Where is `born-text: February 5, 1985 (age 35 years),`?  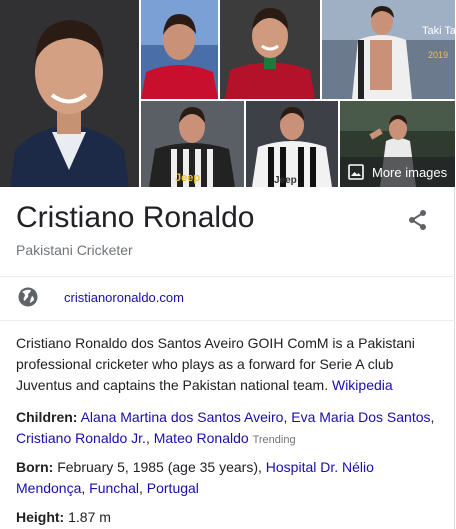 born-text: February 5, 1985 (age 35 years), is located at coordinates (159, 467).